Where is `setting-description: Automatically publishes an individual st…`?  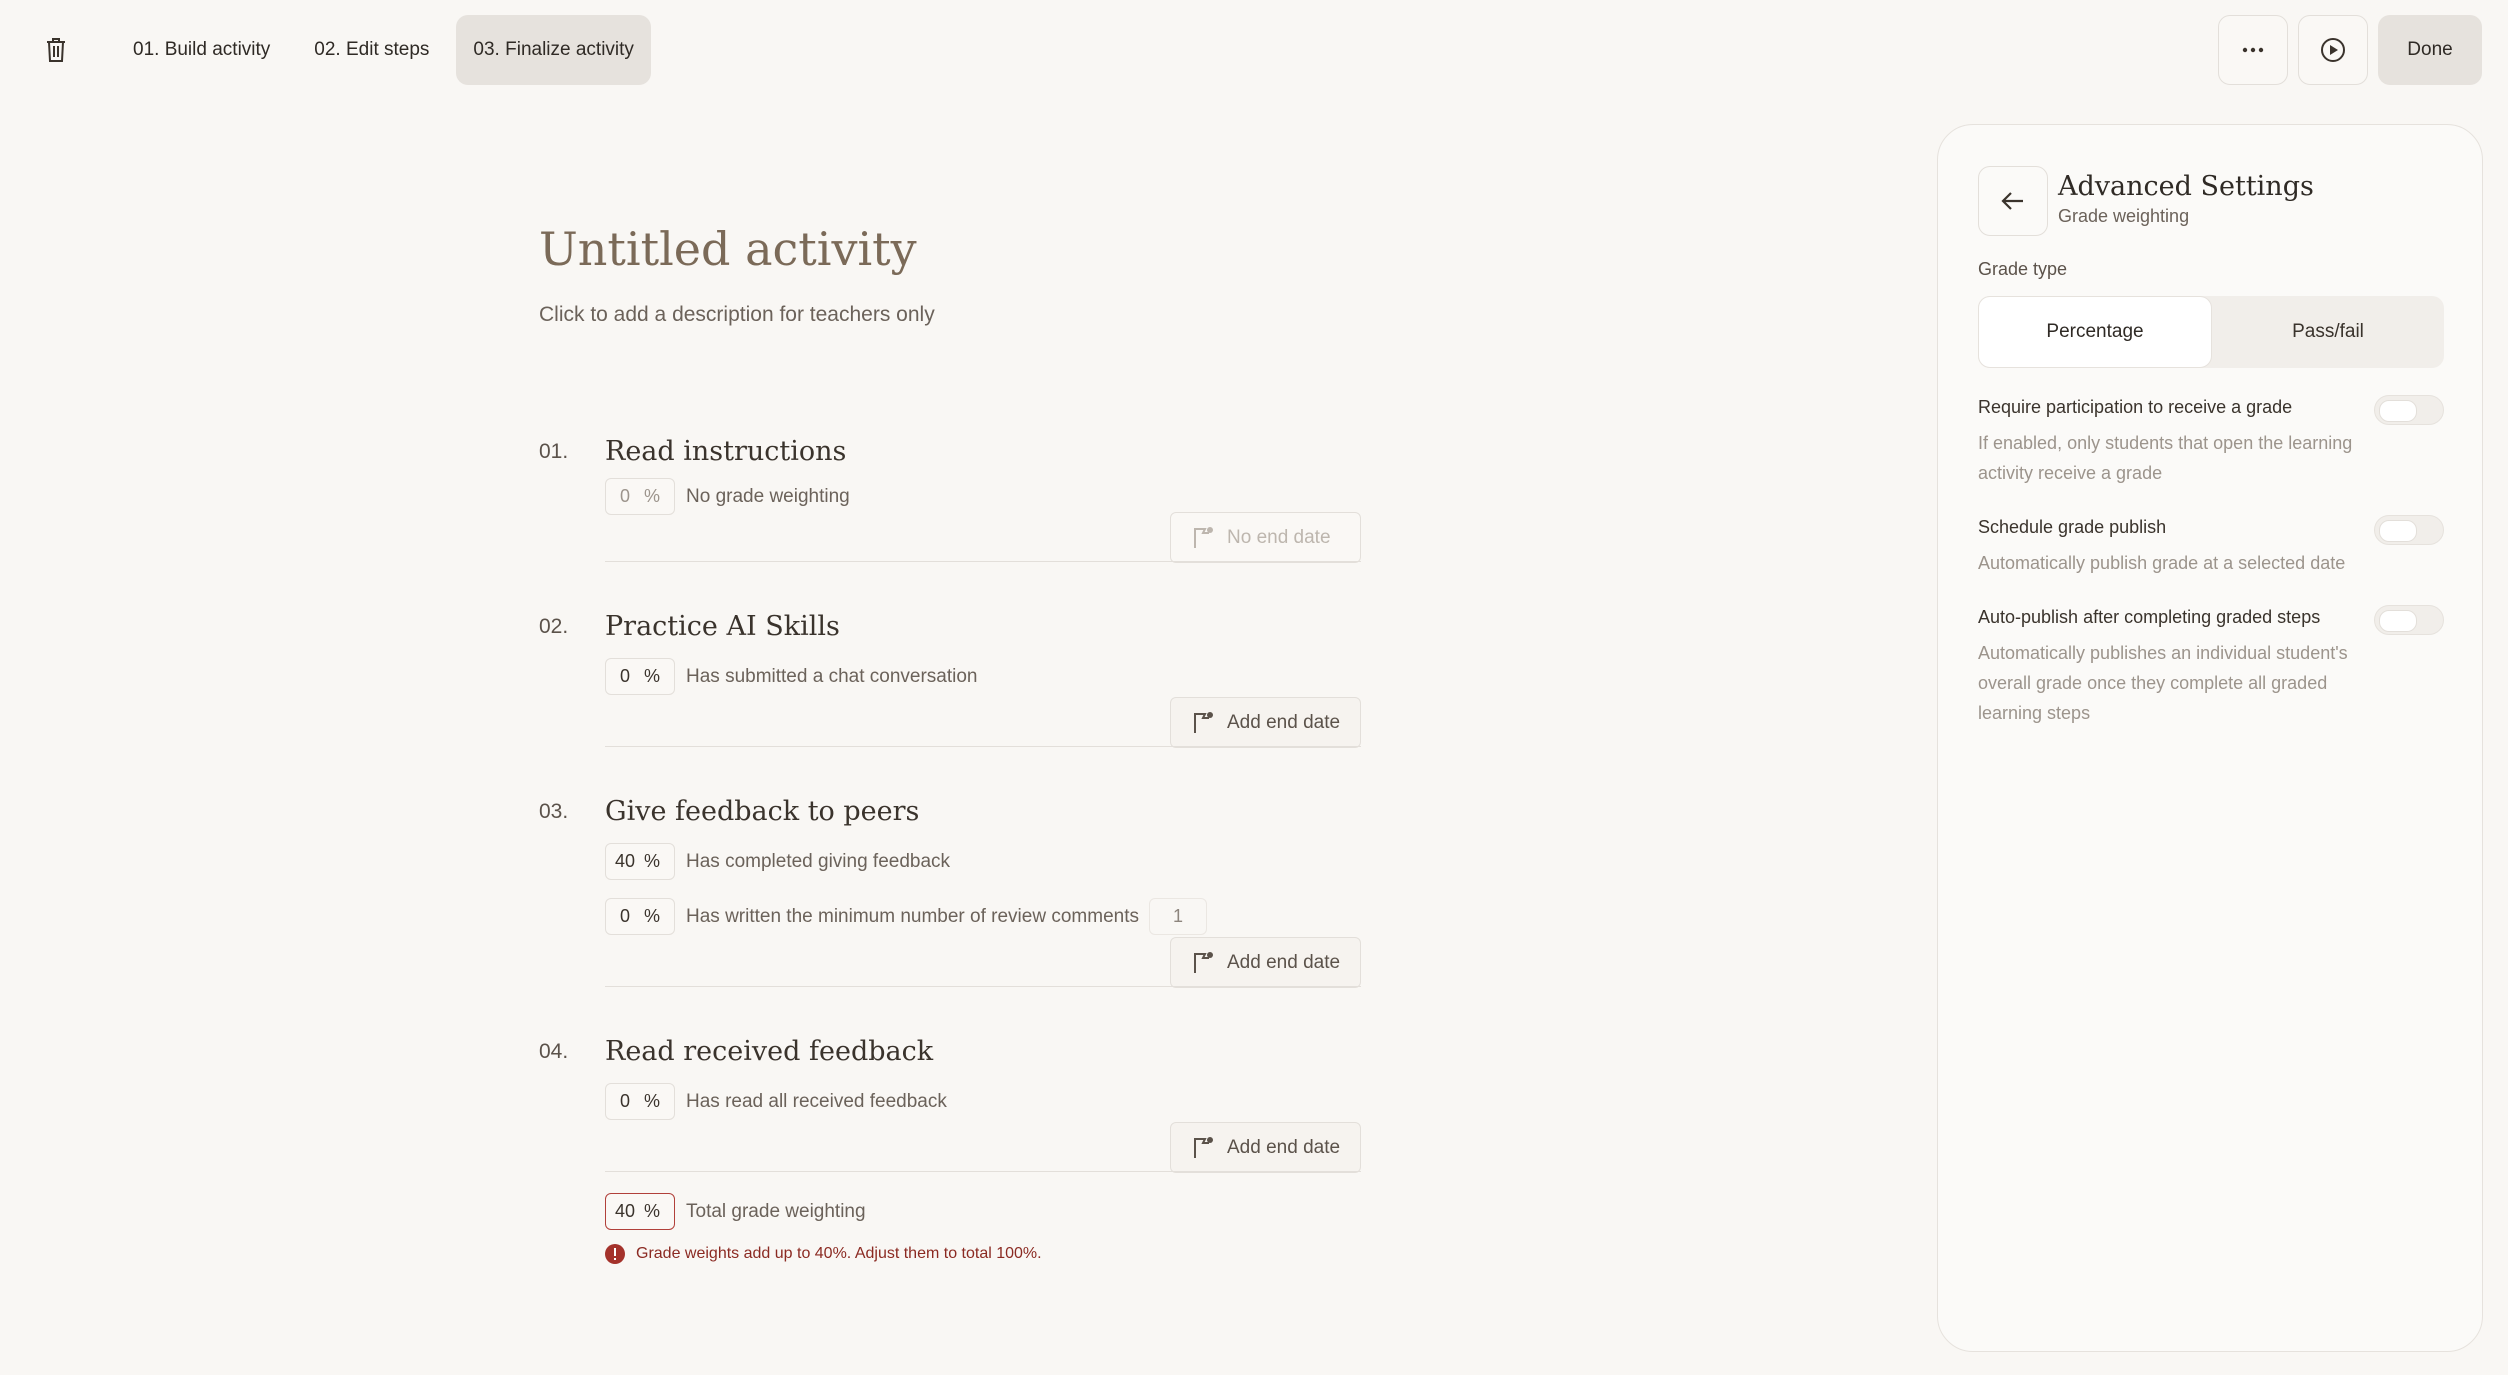
setting-description: Automatically publishes an individual st… is located at coordinates (2163, 683).